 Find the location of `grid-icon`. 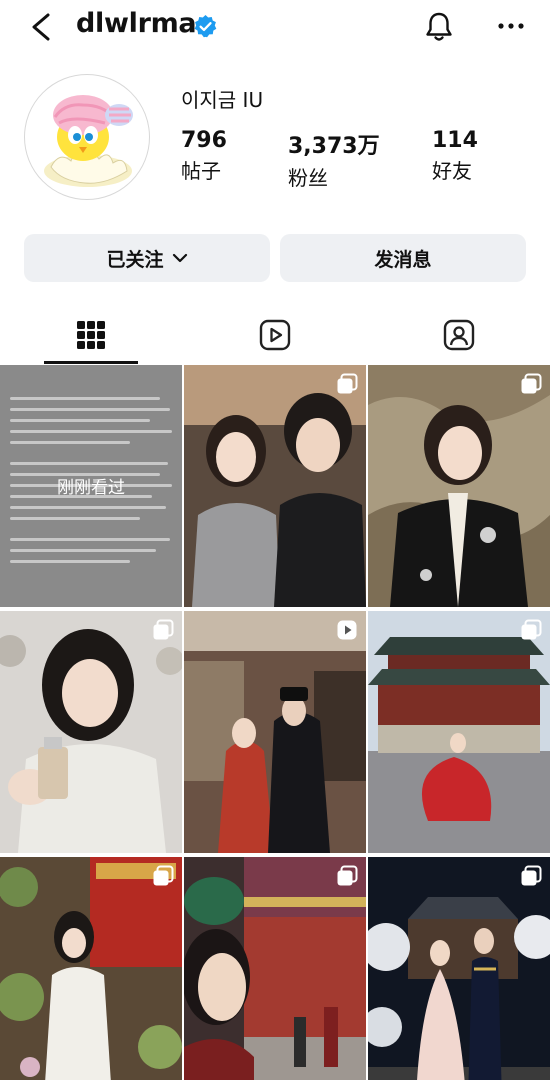

grid-icon is located at coordinates (91, 335).